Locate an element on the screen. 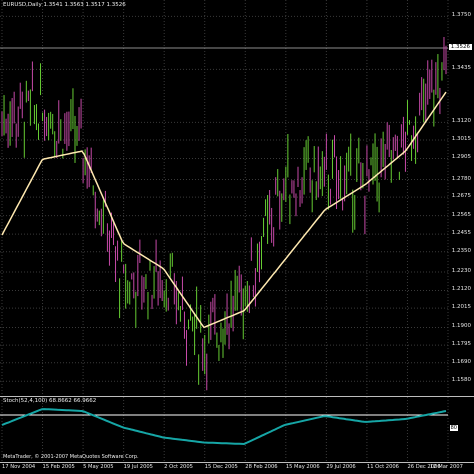 This screenshot has width=474, height=474. time-axis-label: 15 Dec 2005 is located at coordinates (221, 467).